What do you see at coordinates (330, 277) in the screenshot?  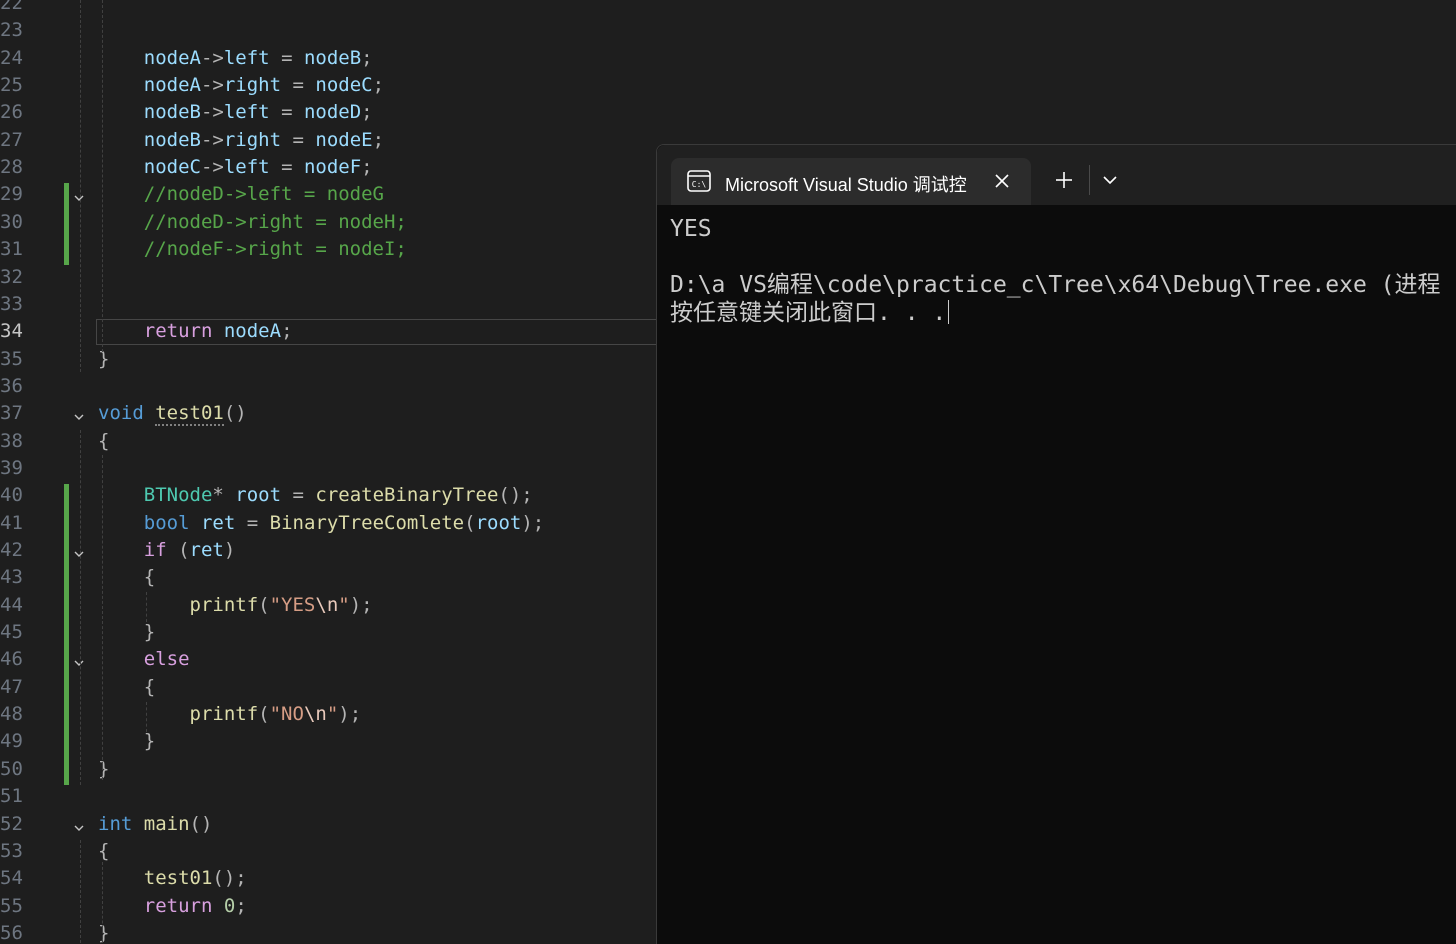 I see `code-line: 32` at bounding box center [330, 277].